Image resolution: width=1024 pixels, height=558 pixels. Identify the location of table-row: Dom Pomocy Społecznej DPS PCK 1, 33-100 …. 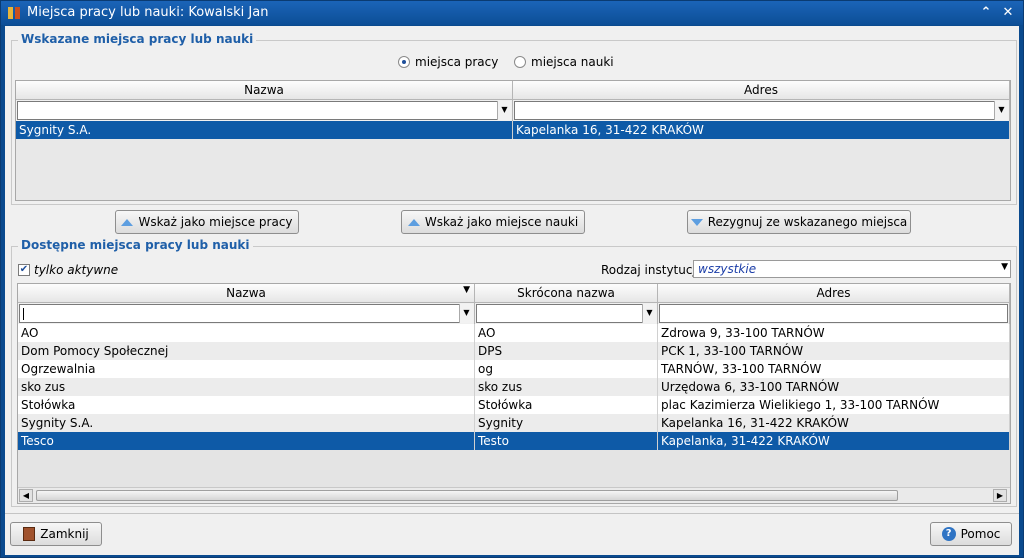
(514, 351).